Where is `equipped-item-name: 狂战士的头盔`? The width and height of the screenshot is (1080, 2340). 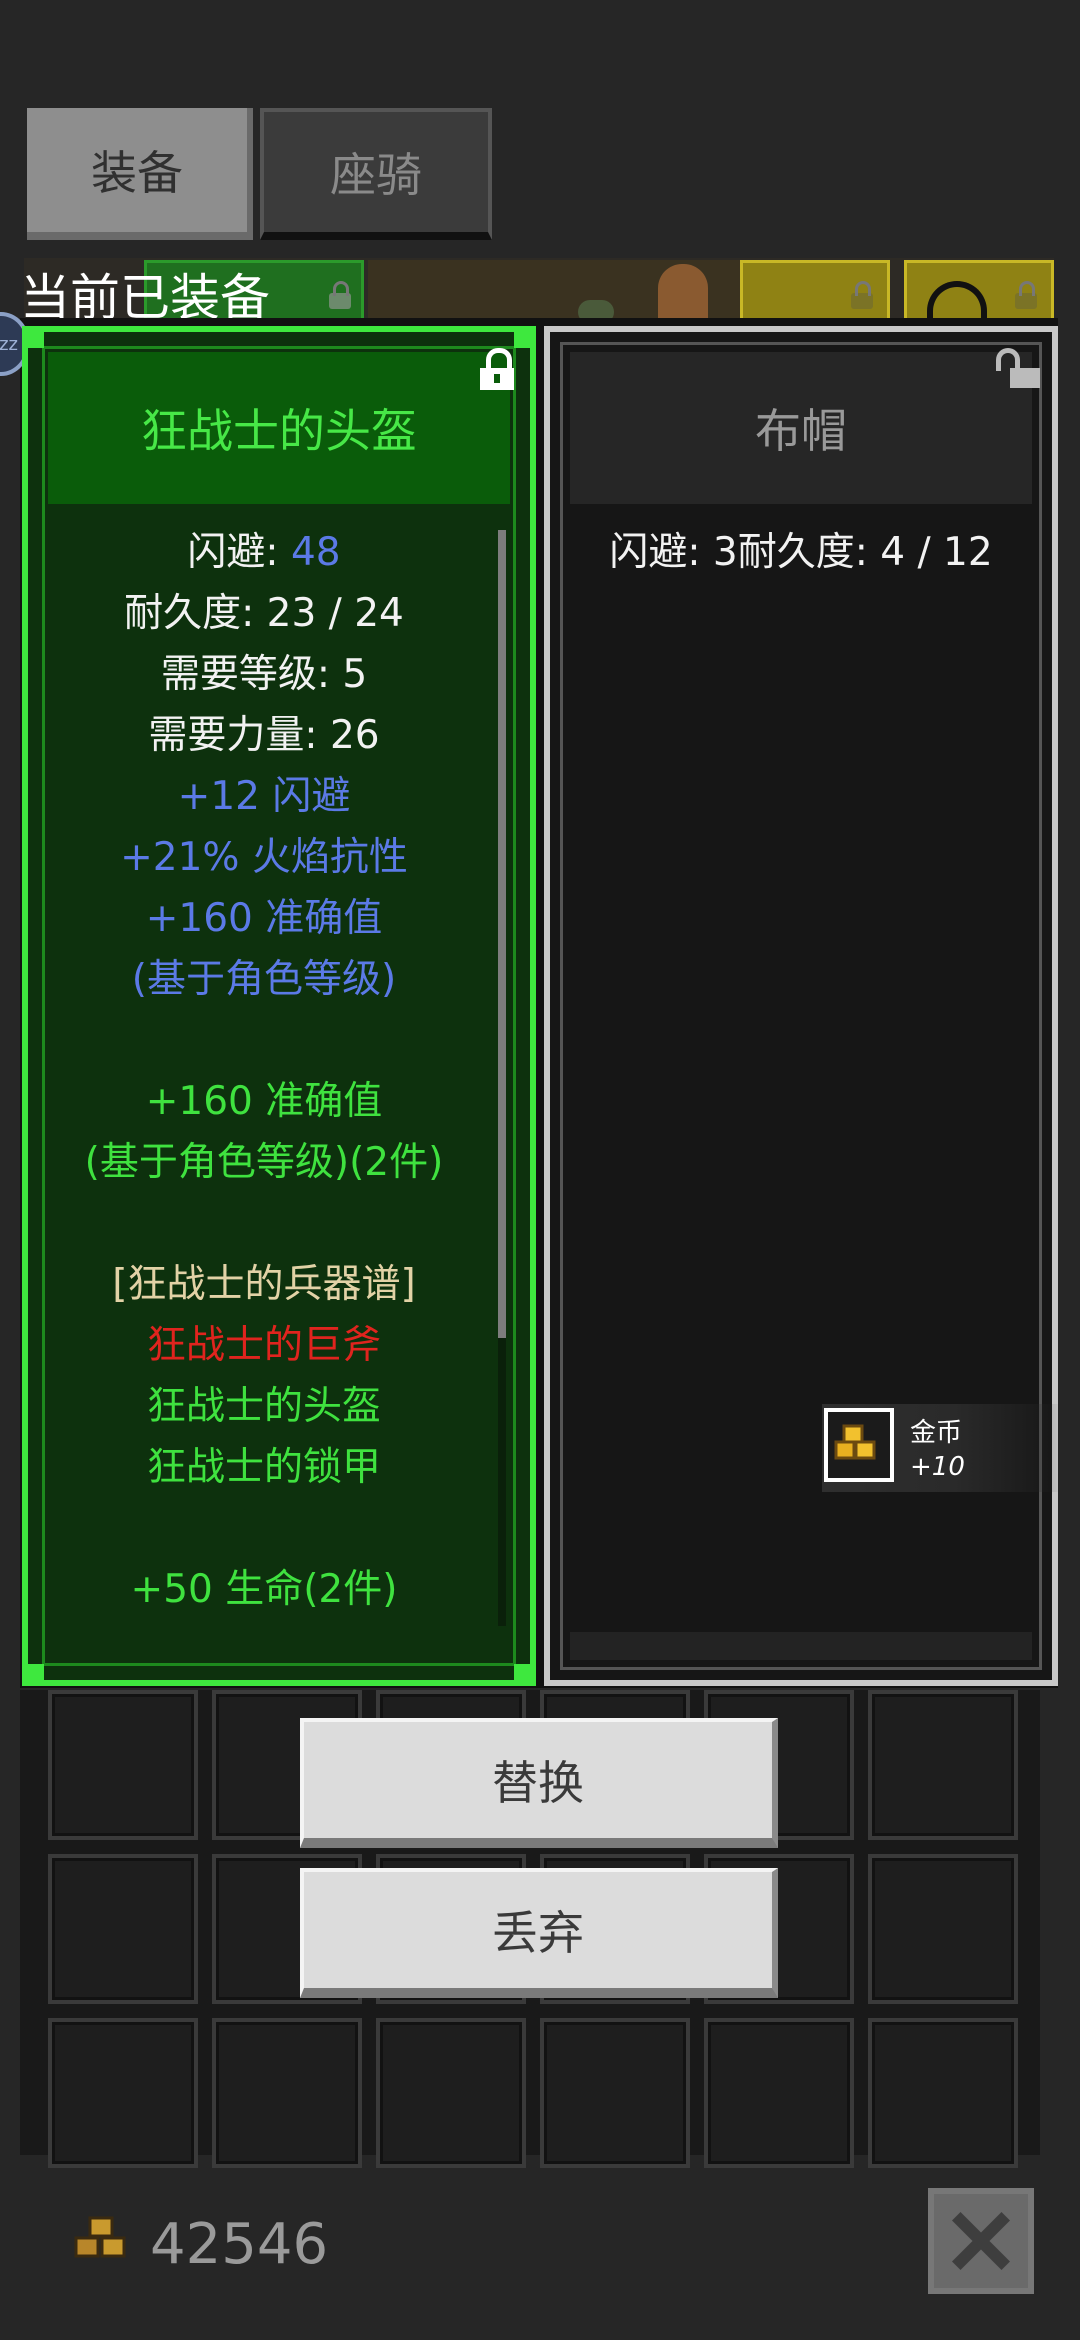
equipped-item-name: 狂战士的头盔 is located at coordinates (279, 431).